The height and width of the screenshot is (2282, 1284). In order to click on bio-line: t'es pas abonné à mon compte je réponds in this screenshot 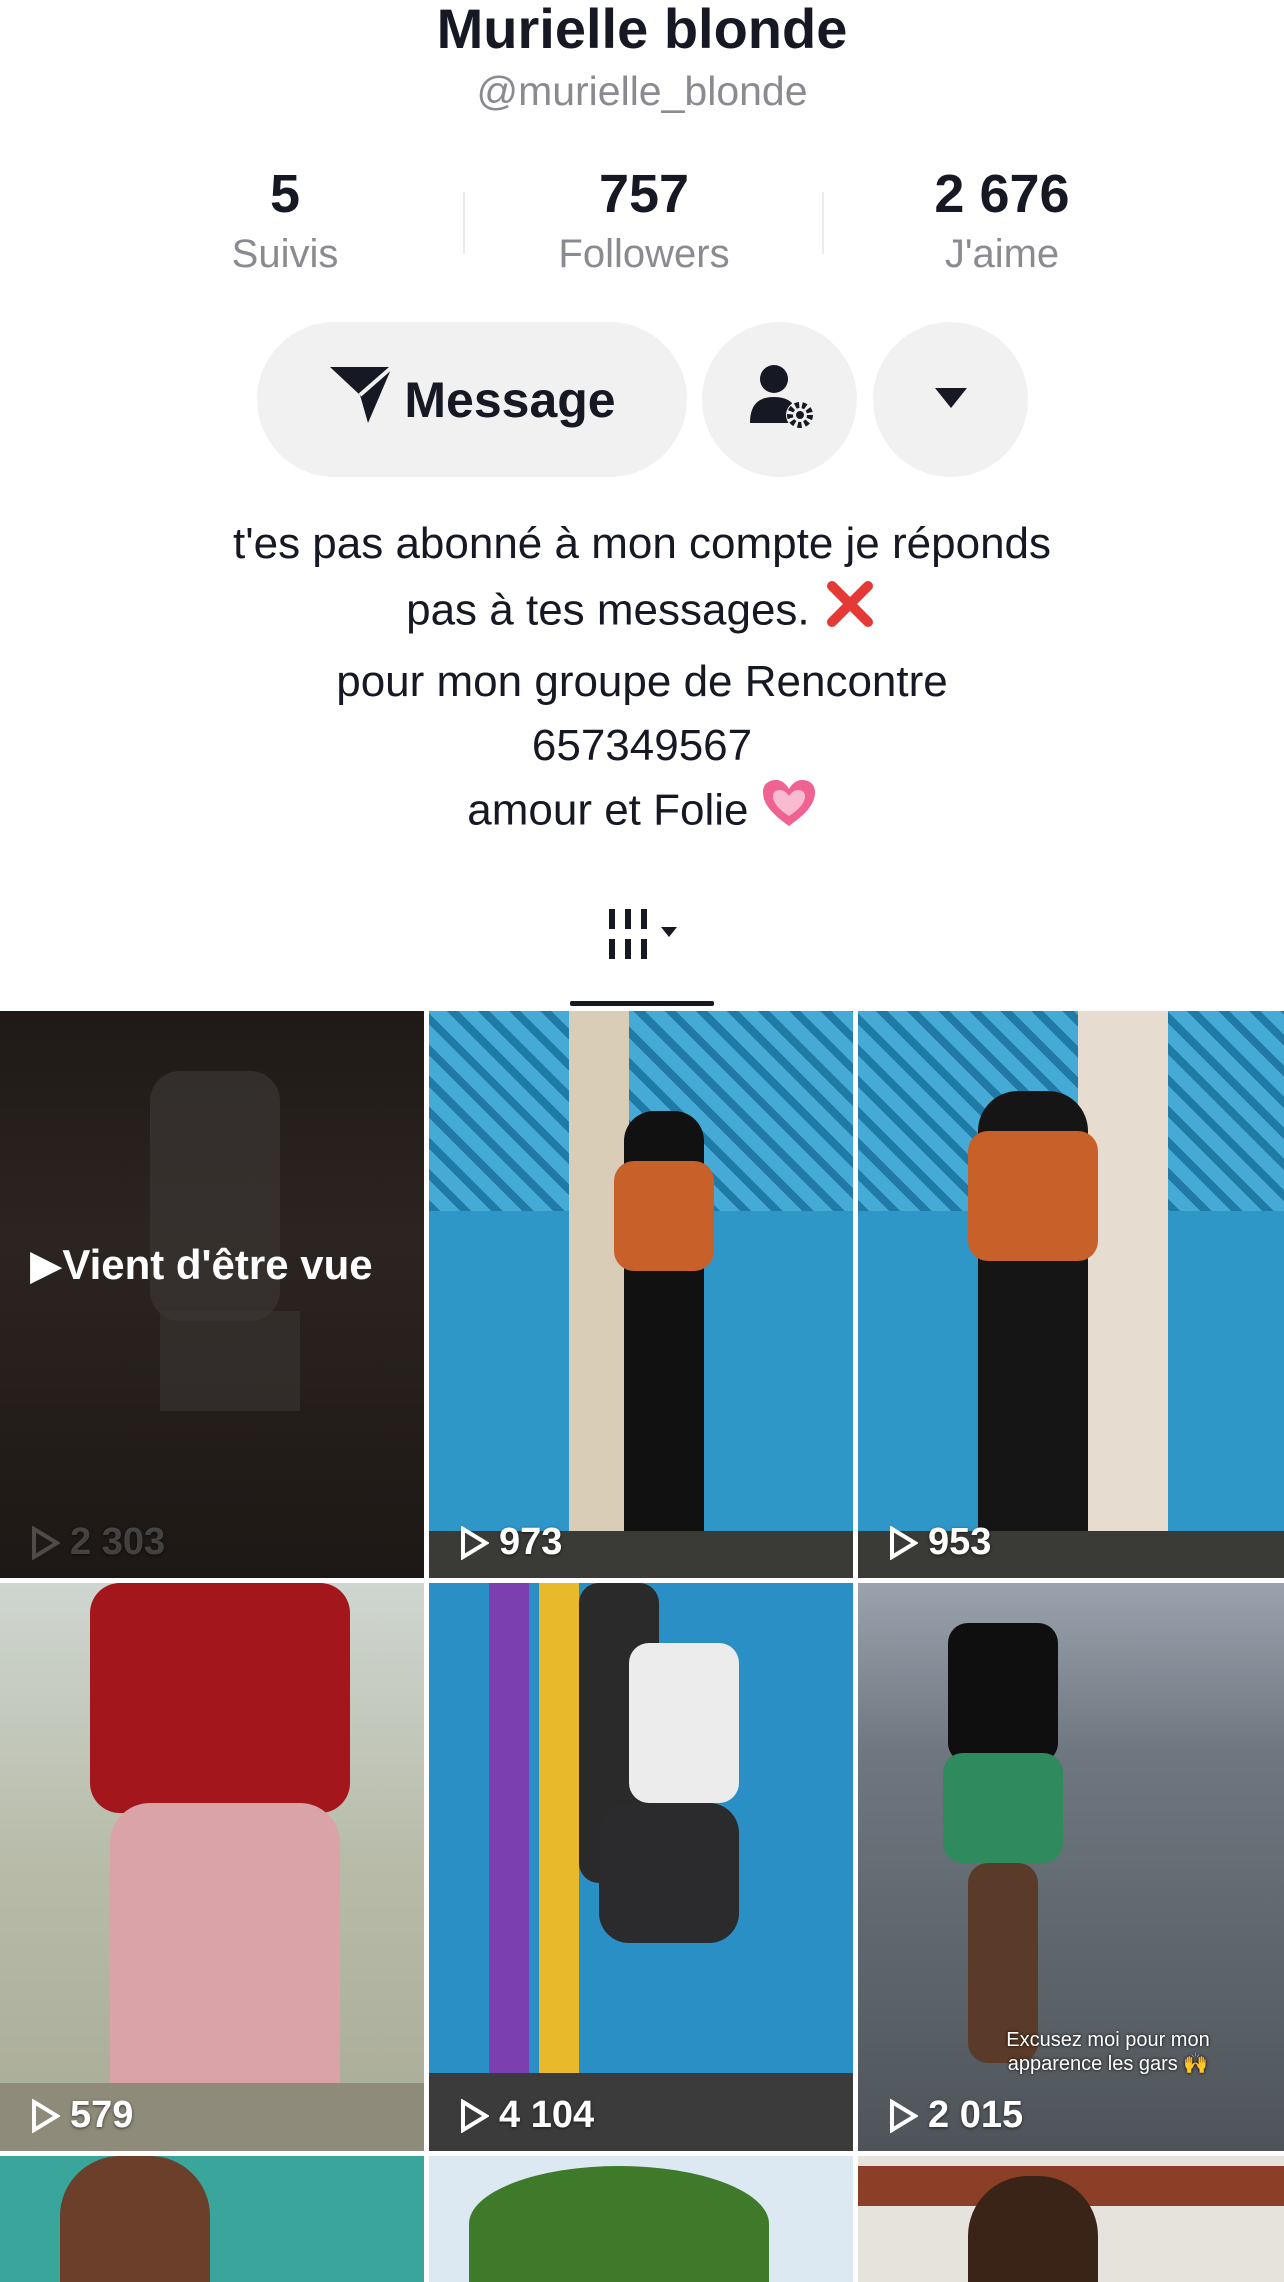, I will do `click(642, 543)`.